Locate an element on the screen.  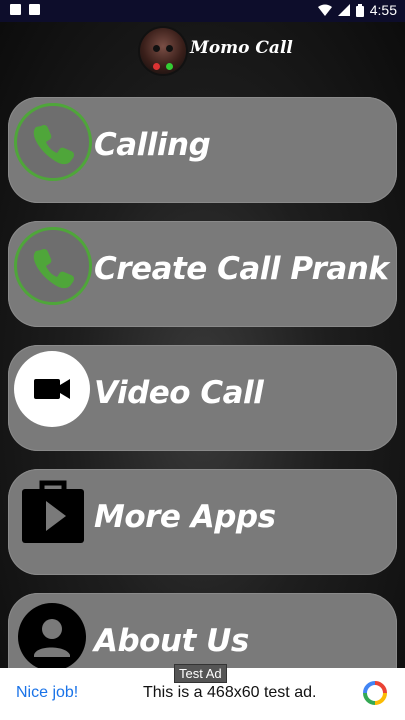
video-call-icon-circle is located at coordinates (52, 389).